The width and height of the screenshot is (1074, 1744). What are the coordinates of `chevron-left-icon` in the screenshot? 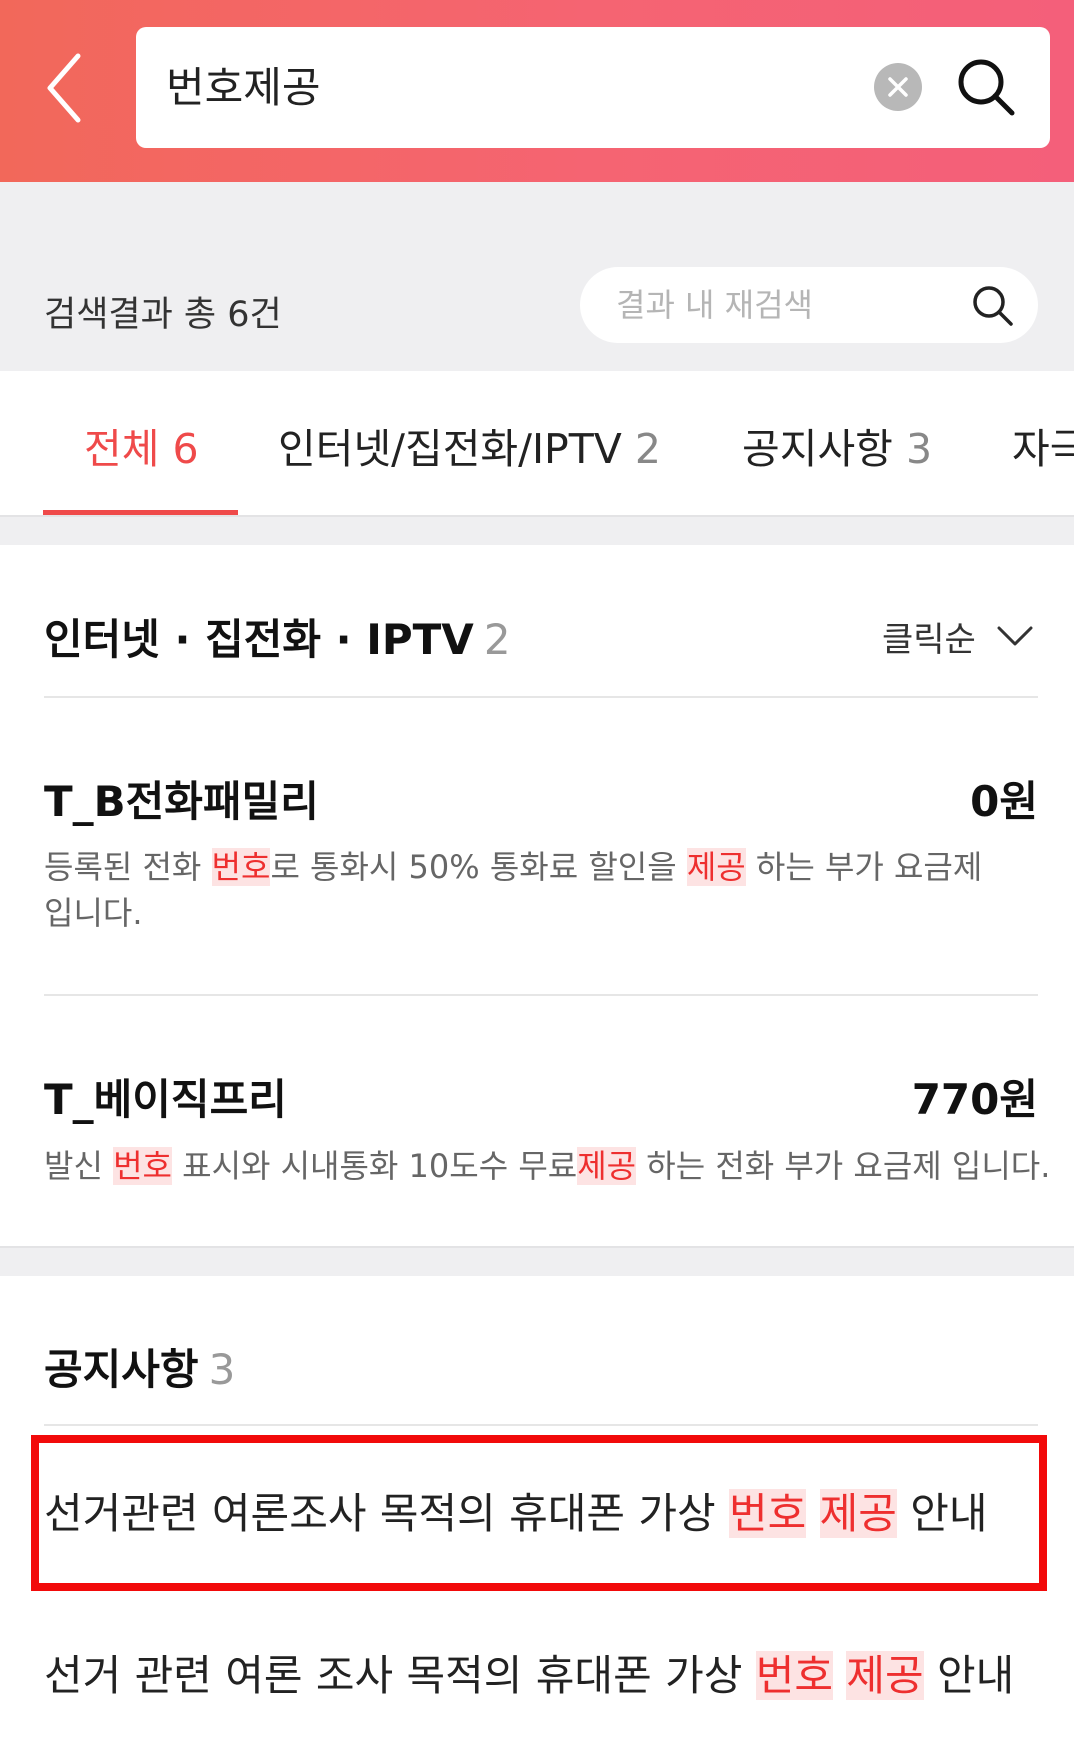 It's located at (64, 88).